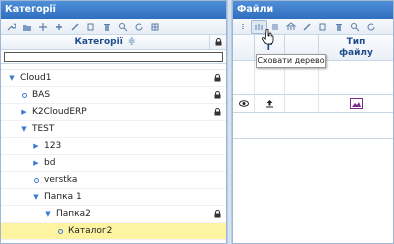  What do you see at coordinates (59, 27) in the screenshot?
I see `add-icon` at bounding box center [59, 27].